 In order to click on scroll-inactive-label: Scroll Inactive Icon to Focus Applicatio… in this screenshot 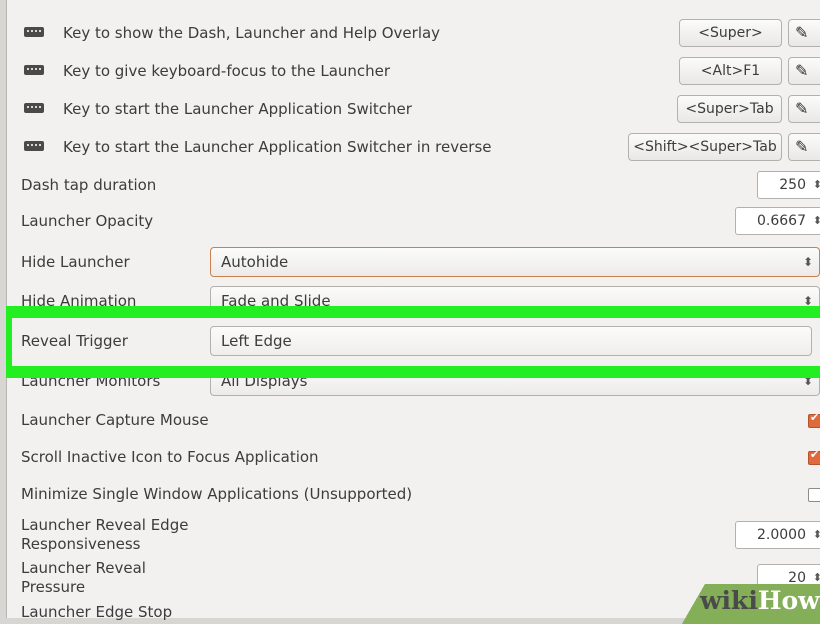, I will do `click(170, 457)`.